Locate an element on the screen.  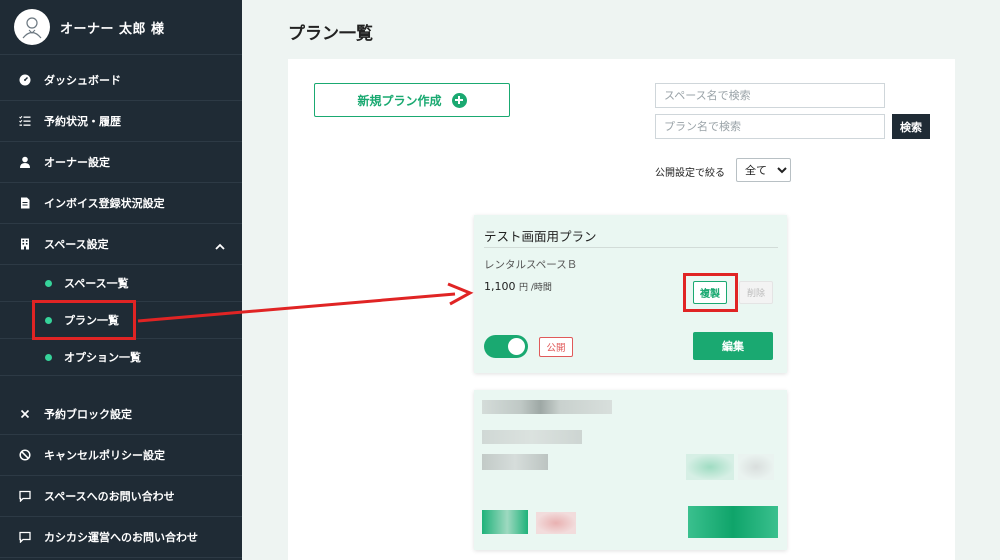
plan-space-name: レンタルスペースＢ is located at coordinates (531, 265).